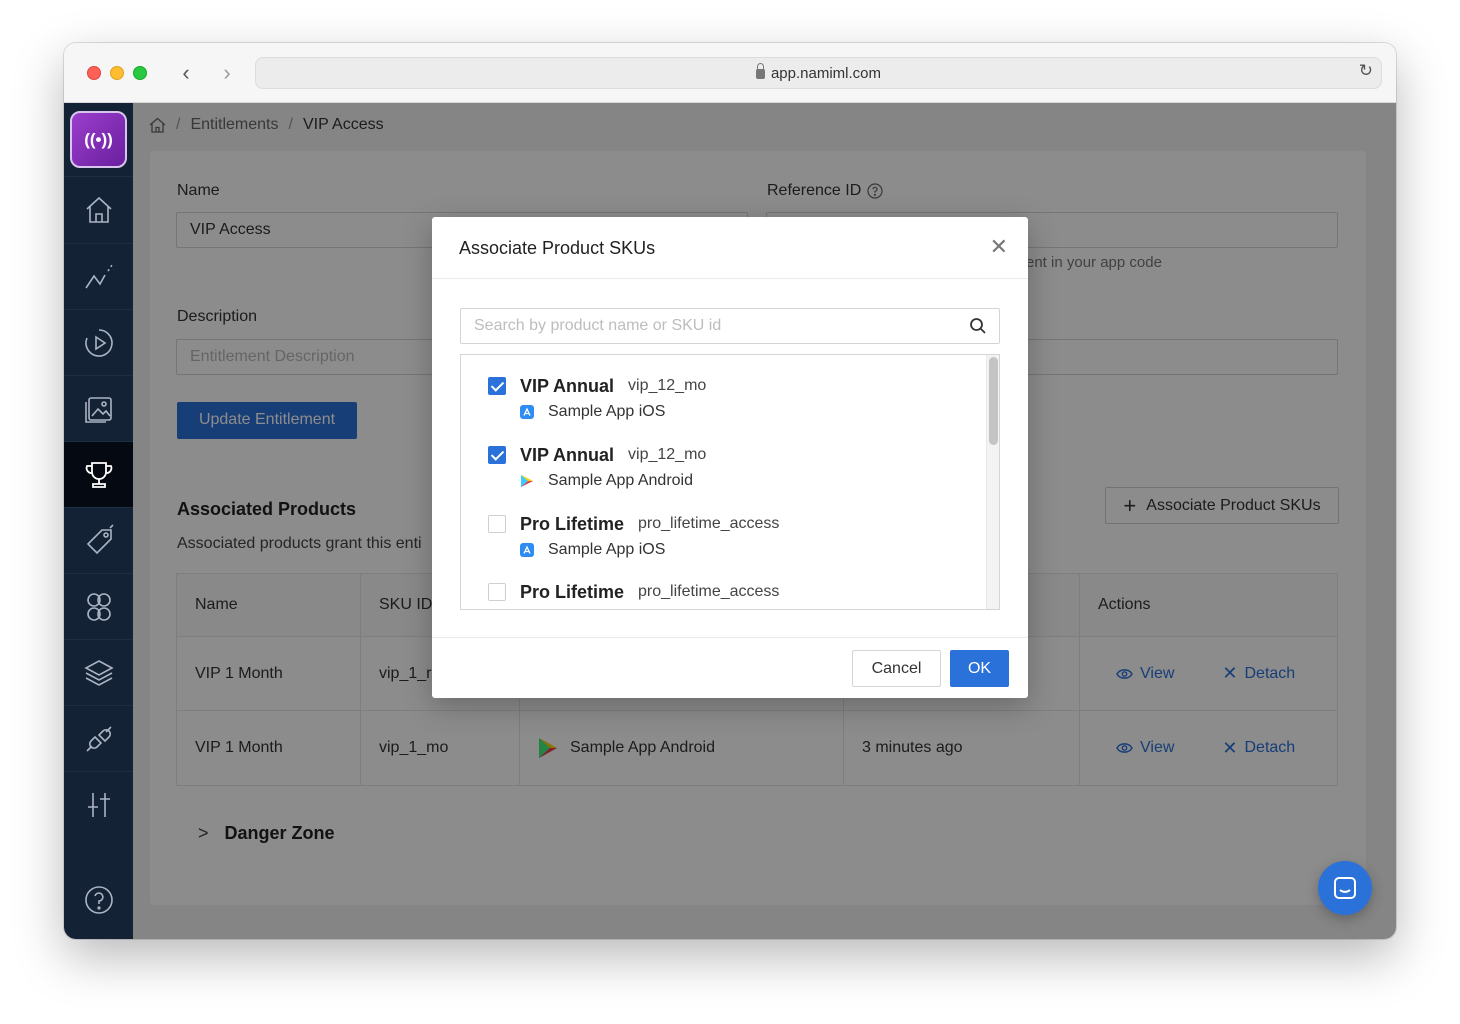 The width and height of the screenshot is (1460, 1024). What do you see at coordinates (760, 71) in the screenshot?
I see `lock-icon` at bounding box center [760, 71].